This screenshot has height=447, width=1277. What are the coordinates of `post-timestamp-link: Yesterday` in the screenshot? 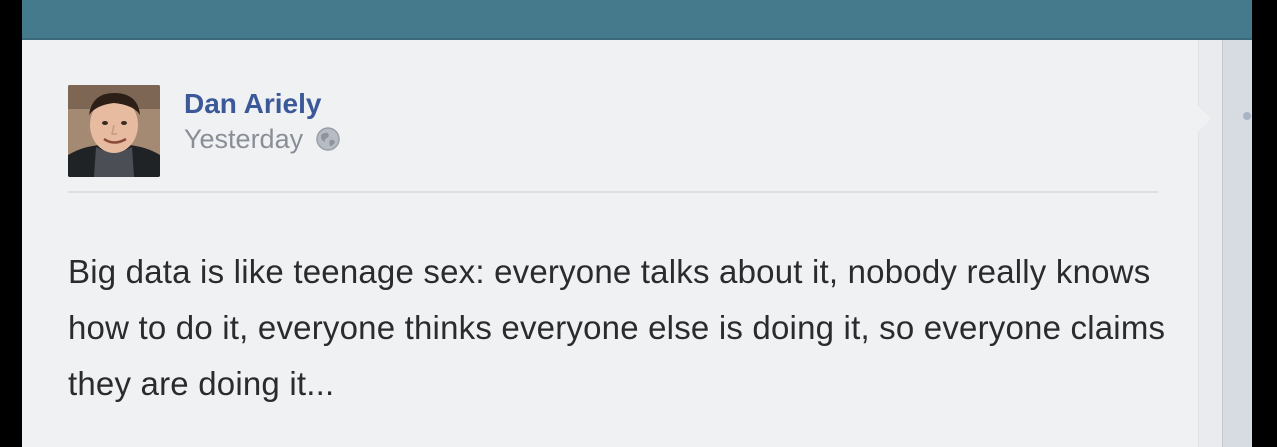 It's located at (243, 139).